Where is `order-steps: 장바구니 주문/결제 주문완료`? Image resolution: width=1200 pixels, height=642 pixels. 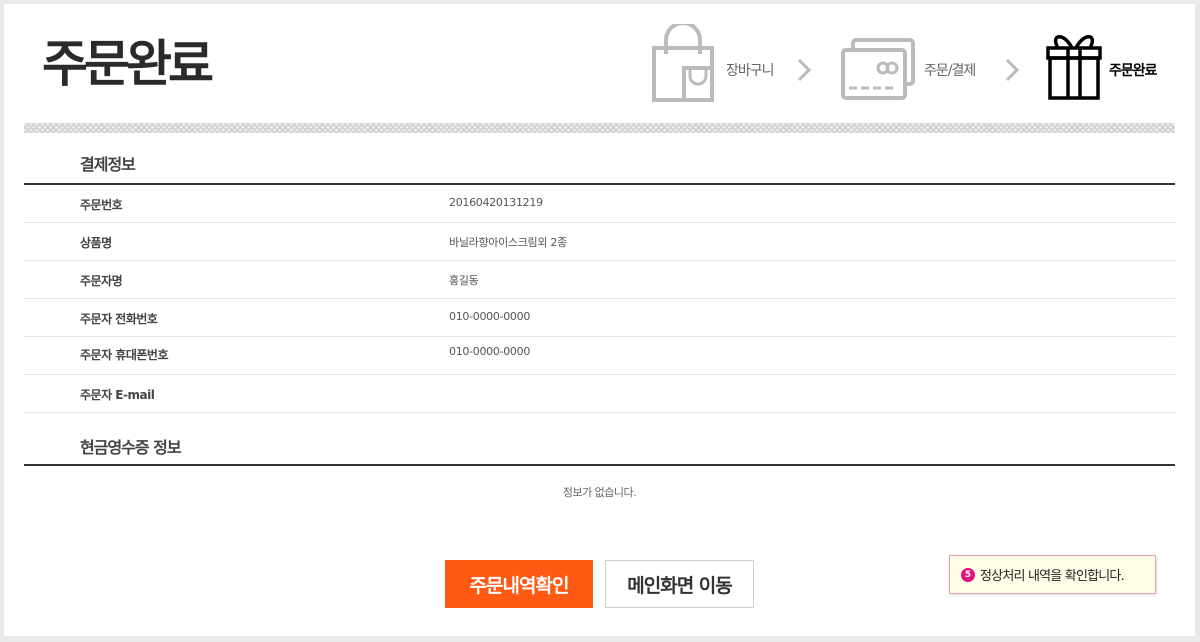
order-steps: 장바구니 주문/결제 주문완료 is located at coordinates (909, 66).